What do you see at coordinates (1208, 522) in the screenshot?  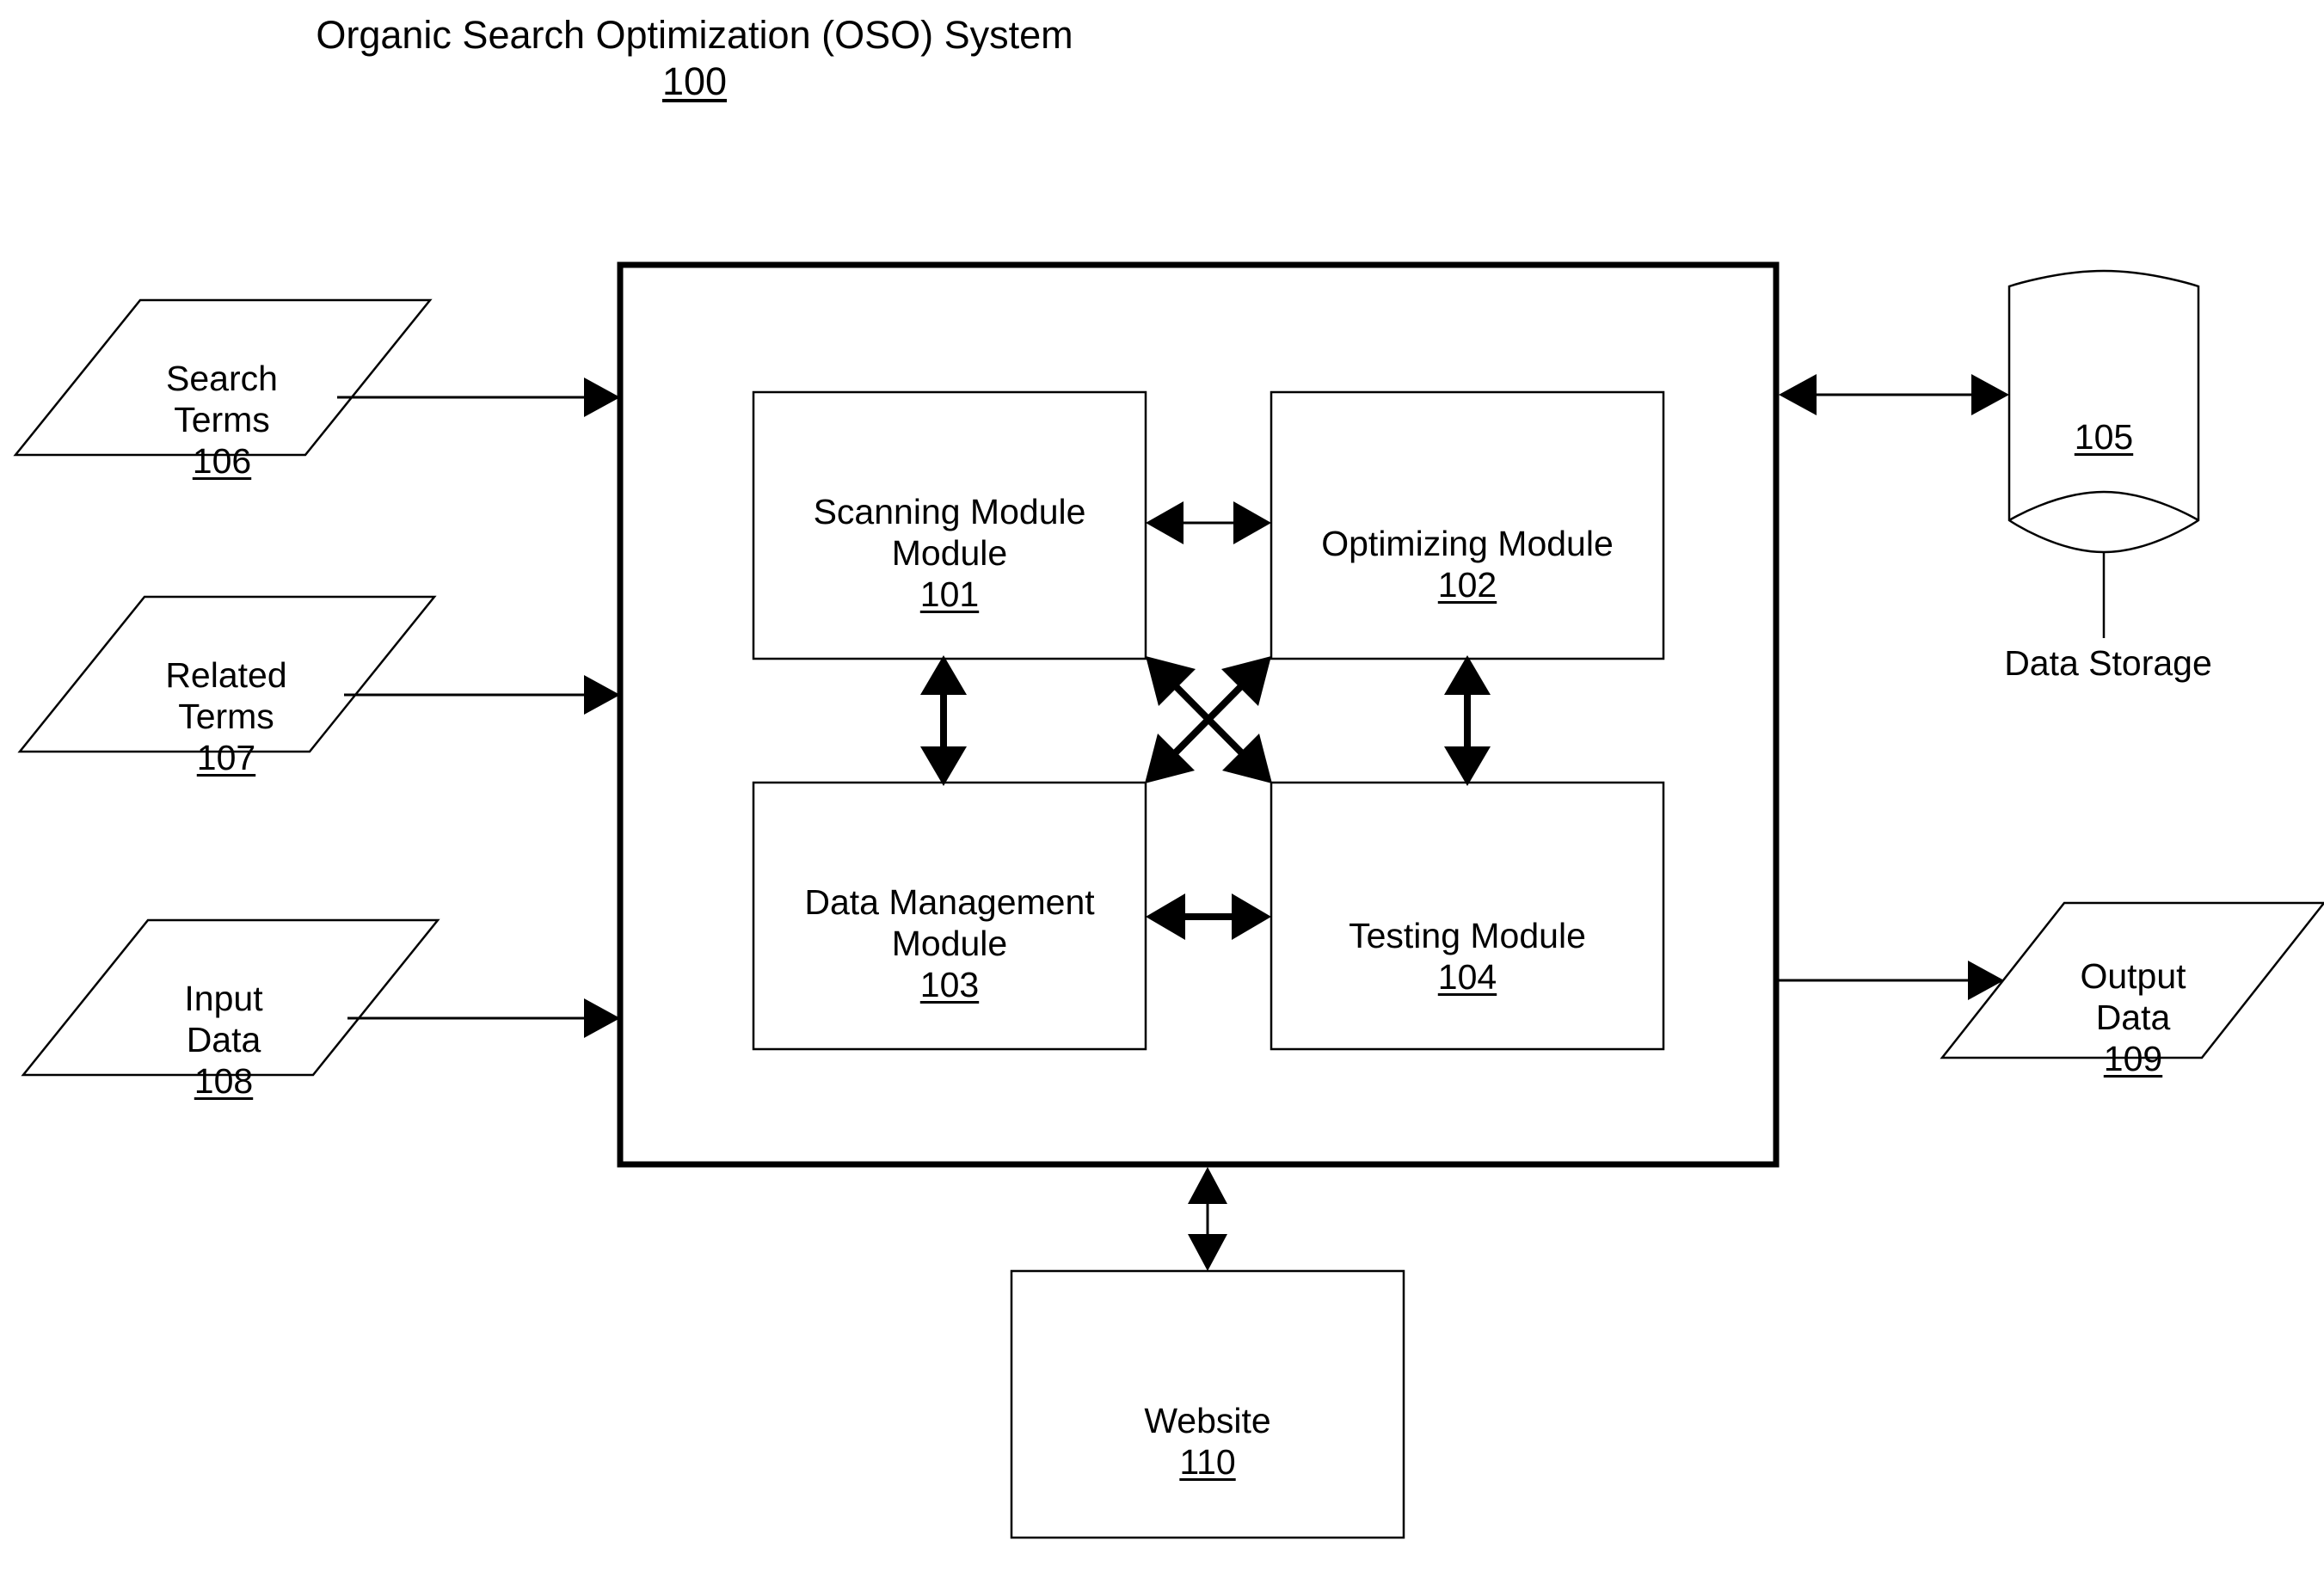 I see `connector-scanning-to-optimizing` at bounding box center [1208, 522].